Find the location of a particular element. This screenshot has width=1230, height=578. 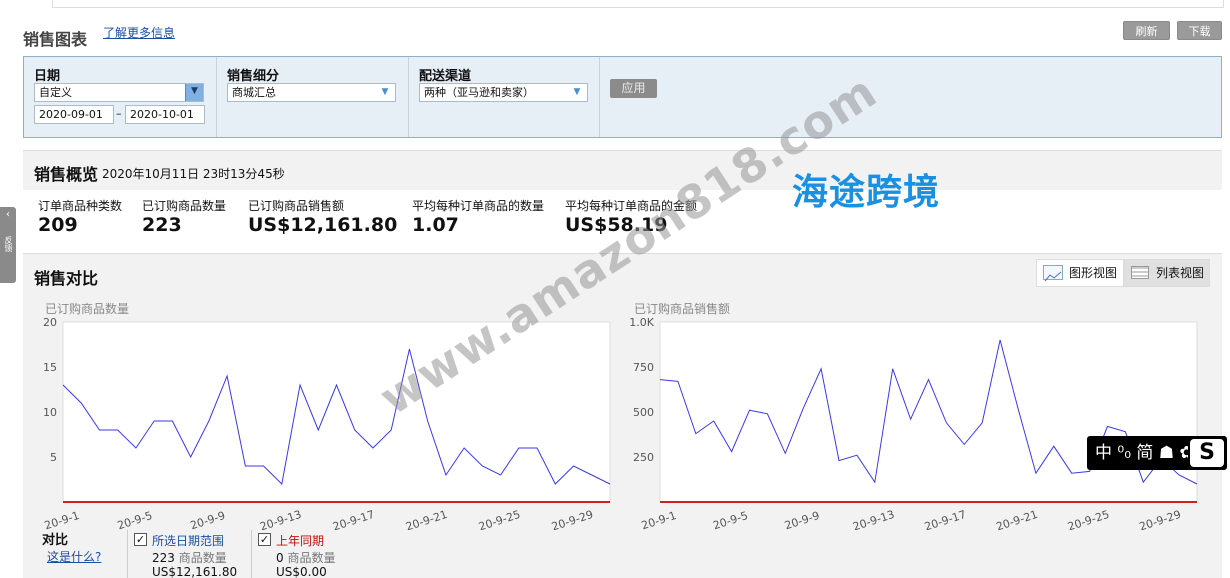

channel-label: 配送渠道 is located at coordinates (445, 76).